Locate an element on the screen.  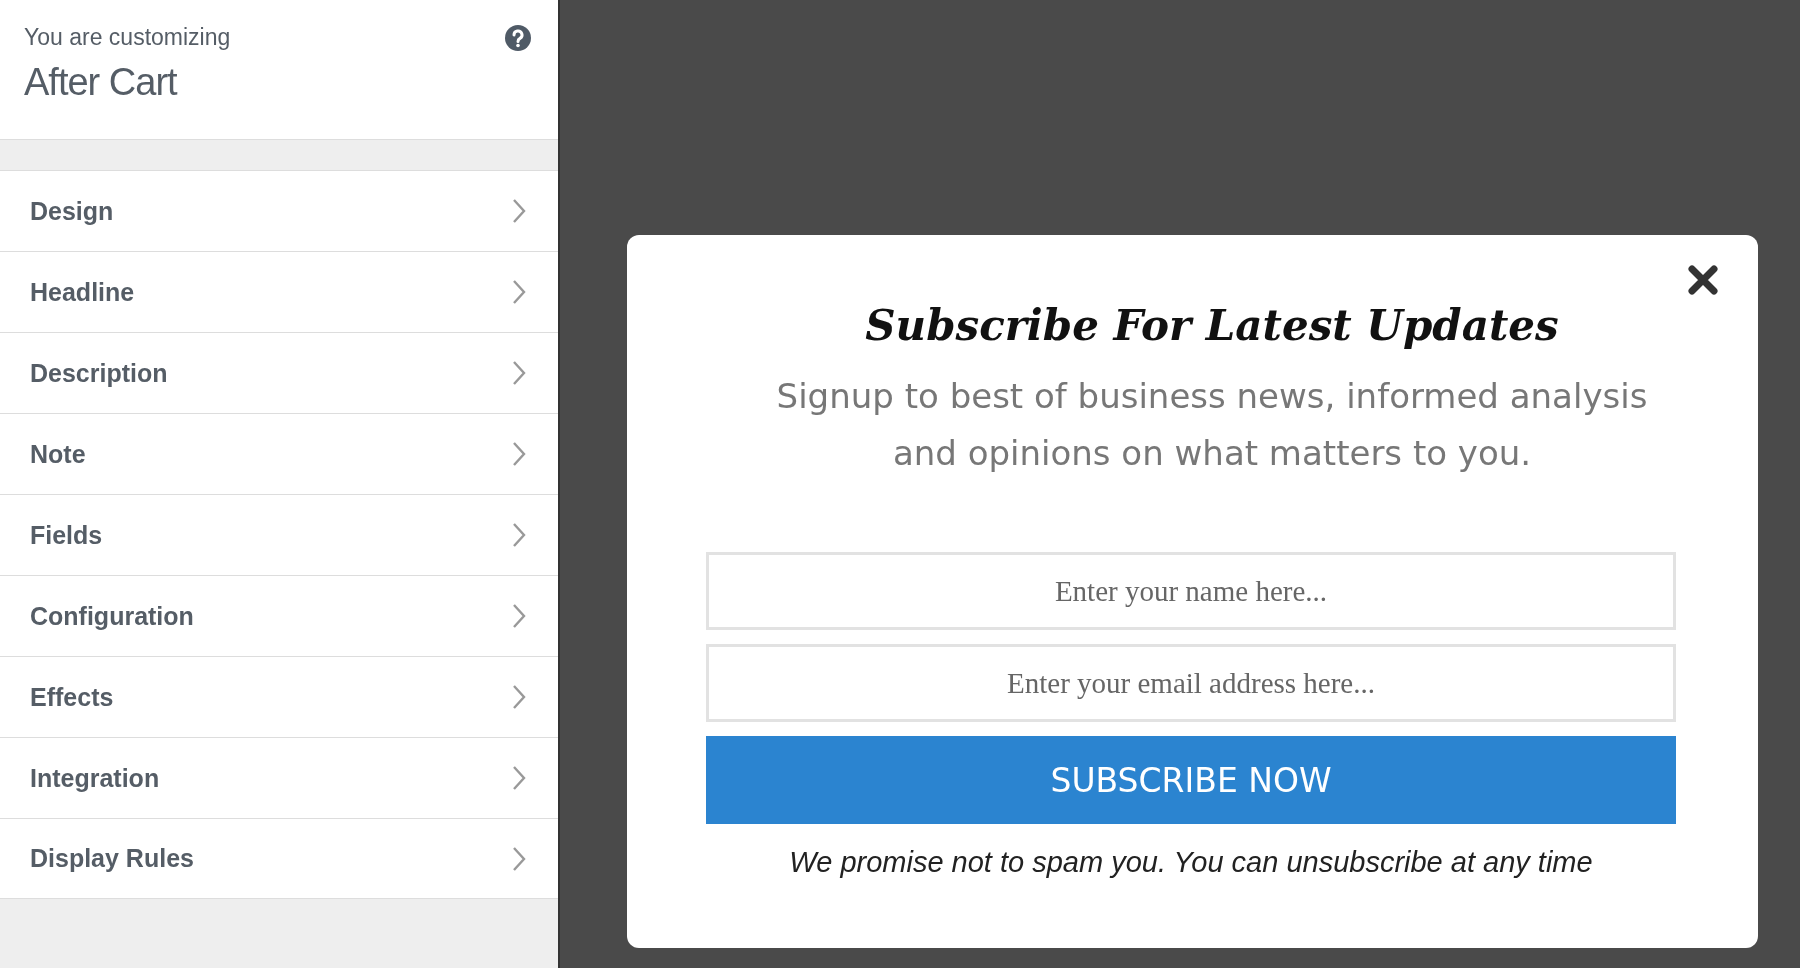
sidebar-item: Design is located at coordinates (279, 210).